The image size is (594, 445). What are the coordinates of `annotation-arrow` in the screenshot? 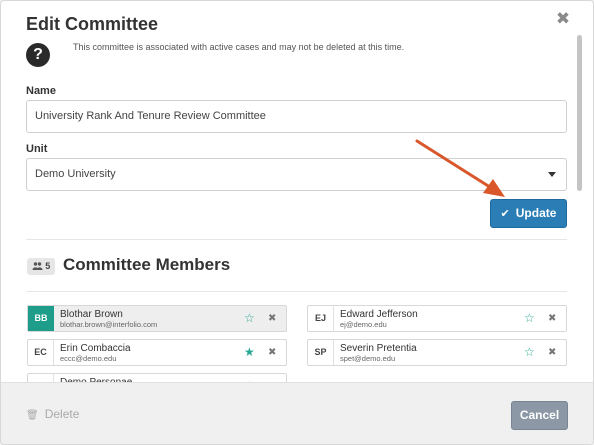 It's located at (460, 168).